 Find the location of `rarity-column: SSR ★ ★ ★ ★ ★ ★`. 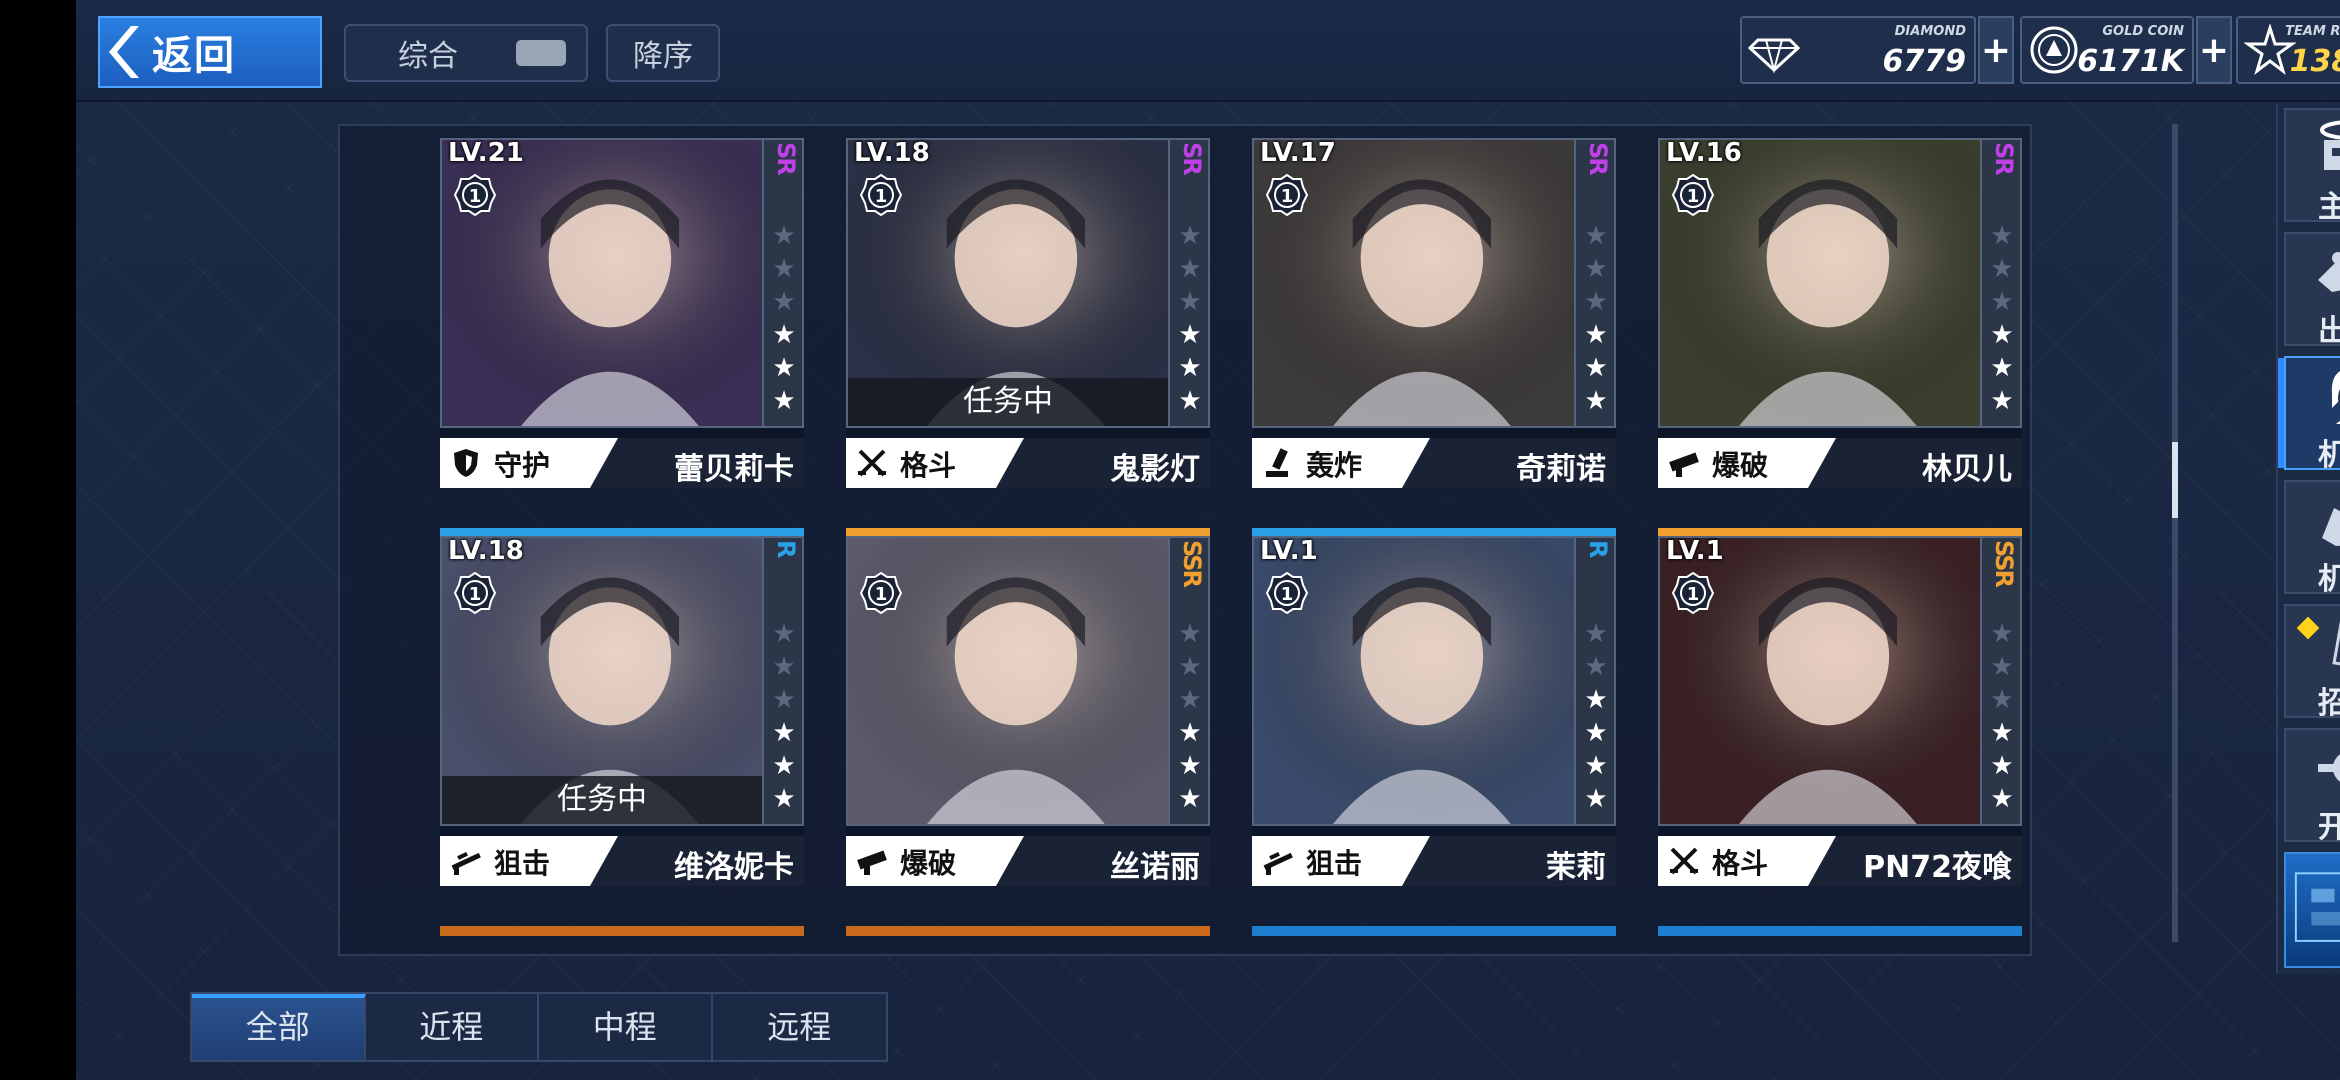

rarity-column: SSR ★ ★ ★ ★ ★ ★ is located at coordinates (1190, 681).